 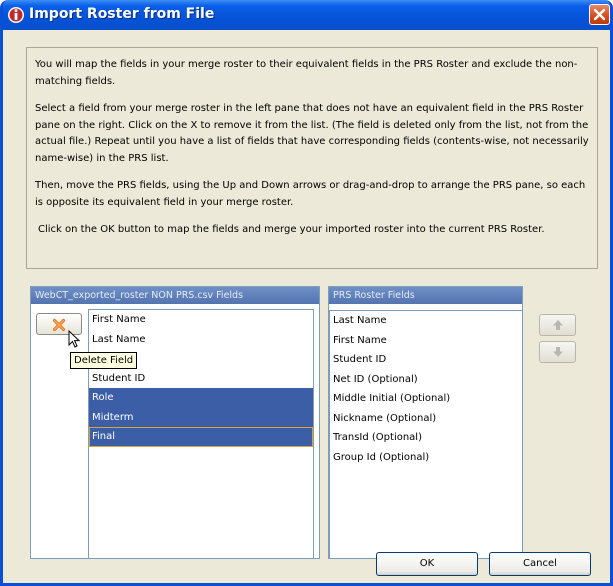 I want to click on delete-field-tooltip: Delete Field, so click(x=104, y=360).